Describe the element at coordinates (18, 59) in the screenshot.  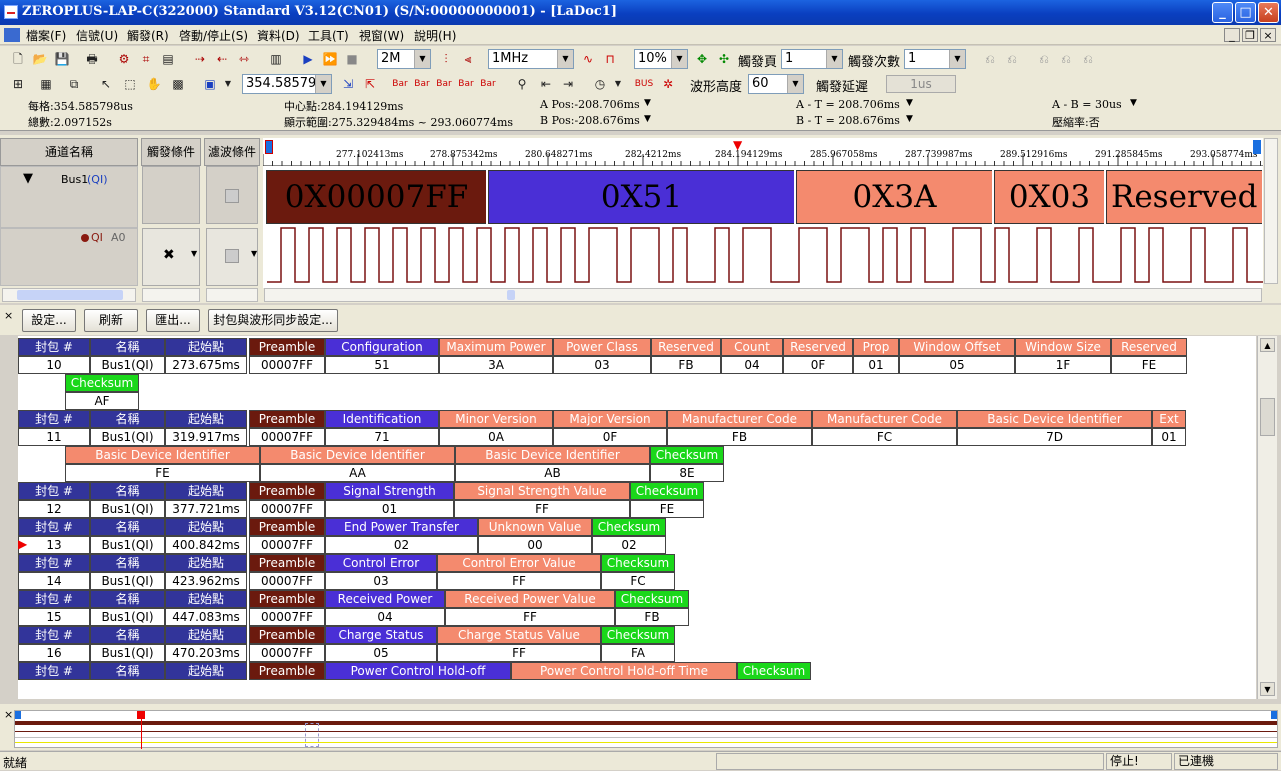
I see `new-file-icon: 🗋` at that location.